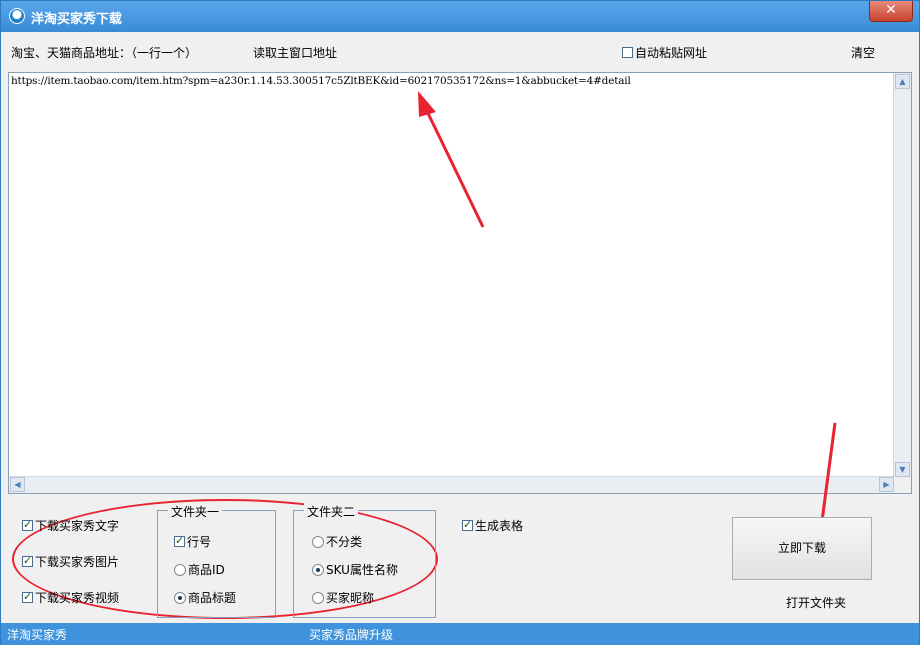 The width and height of the screenshot is (920, 645). What do you see at coordinates (212, 598) in the screenshot?
I see `folder1-product-title-label: 商品标题` at bounding box center [212, 598].